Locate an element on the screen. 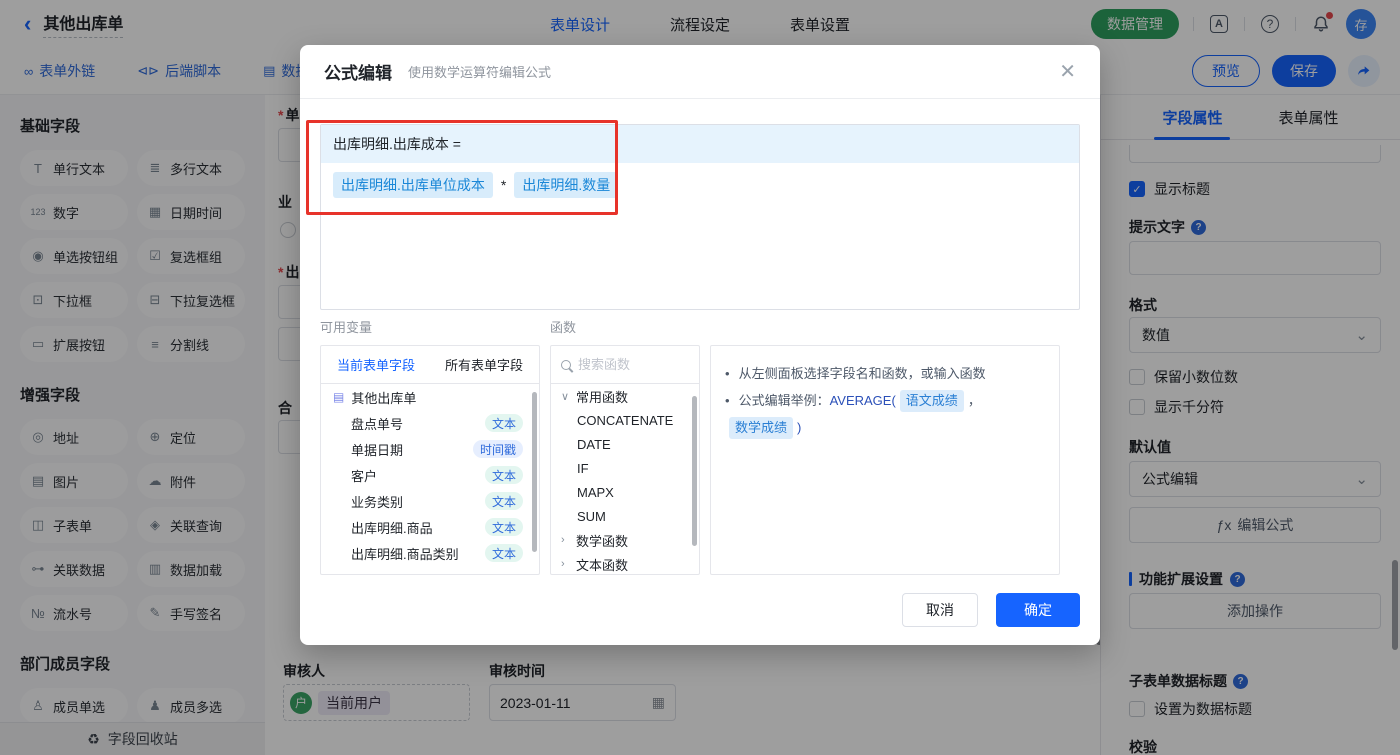  variable-name: 出库明细.商品 is located at coordinates (392, 528).